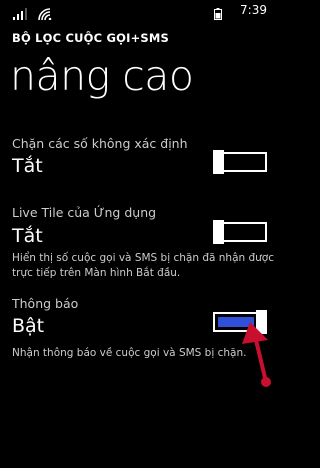 This screenshot has height=468, width=320. What do you see at coordinates (20, 14) in the screenshot?
I see `signal-icon` at bounding box center [20, 14].